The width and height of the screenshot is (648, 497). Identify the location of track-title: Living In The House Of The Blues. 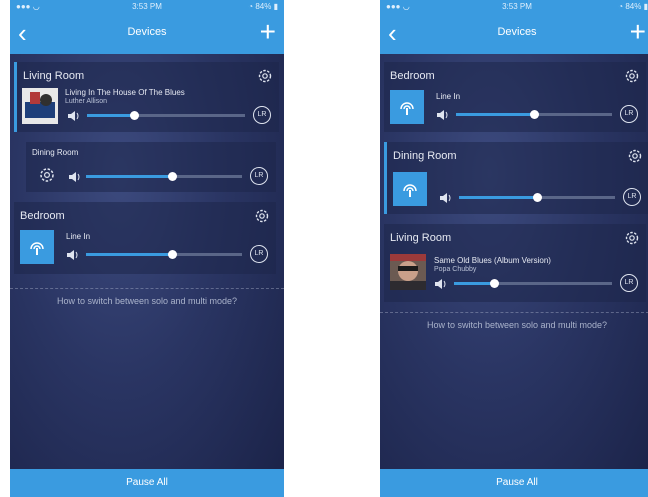
(125, 92).